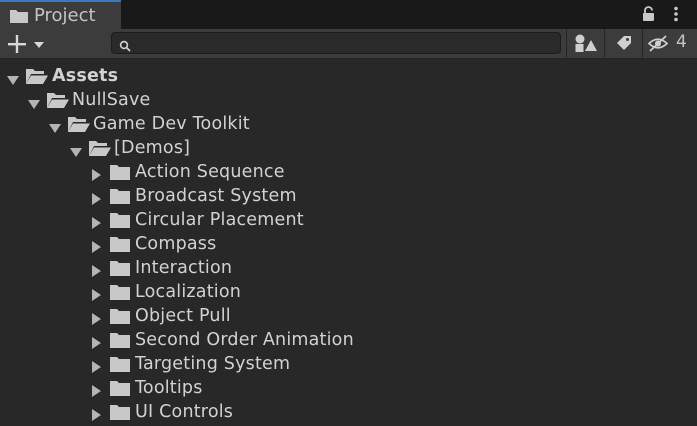 The width and height of the screenshot is (697, 426). Describe the element at coordinates (85, 76) in the screenshot. I see `tree-item-label: Assets` at that location.